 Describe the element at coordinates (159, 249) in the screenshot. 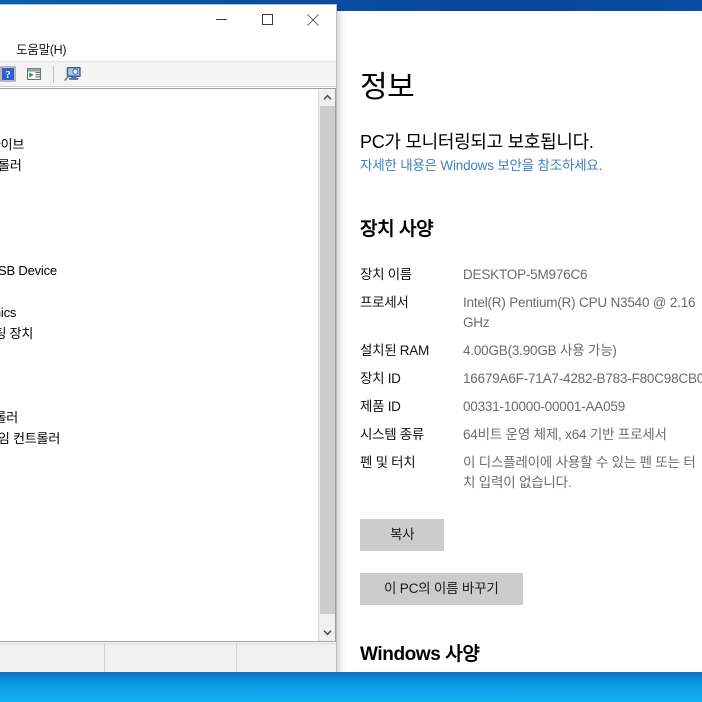

I see `tree-row: SU800` at that location.